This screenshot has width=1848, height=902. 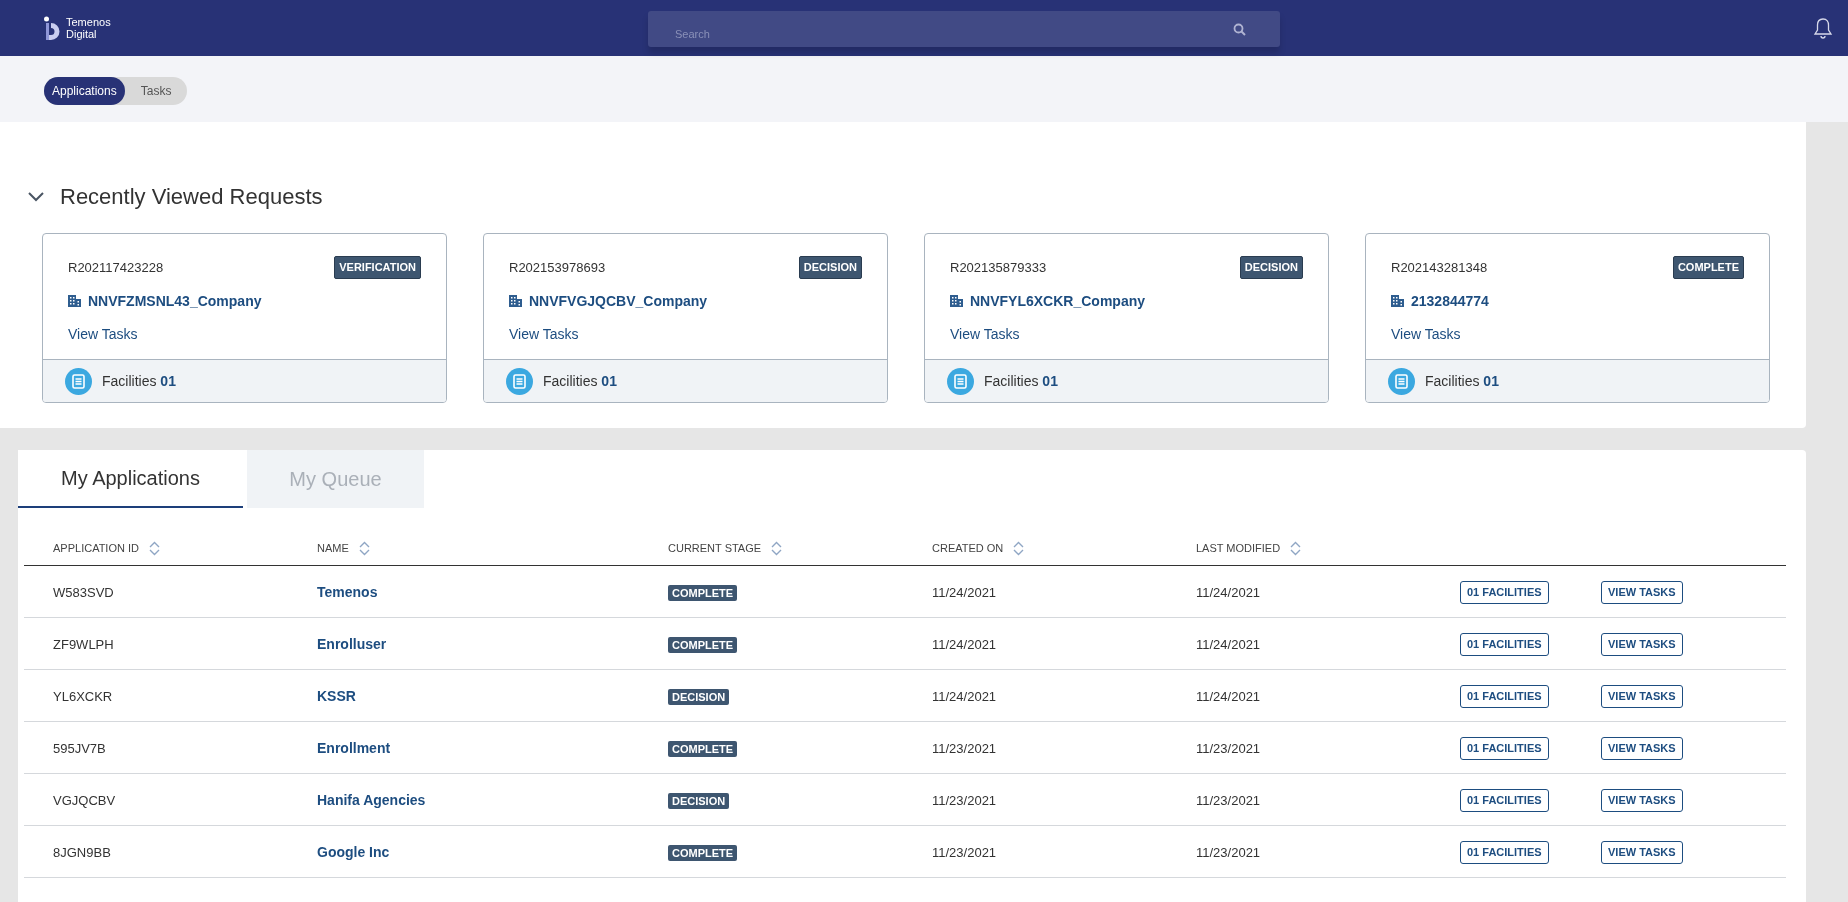 What do you see at coordinates (191, 197) in the screenshot?
I see `section-title: Recently Viewed Requests` at bounding box center [191, 197].